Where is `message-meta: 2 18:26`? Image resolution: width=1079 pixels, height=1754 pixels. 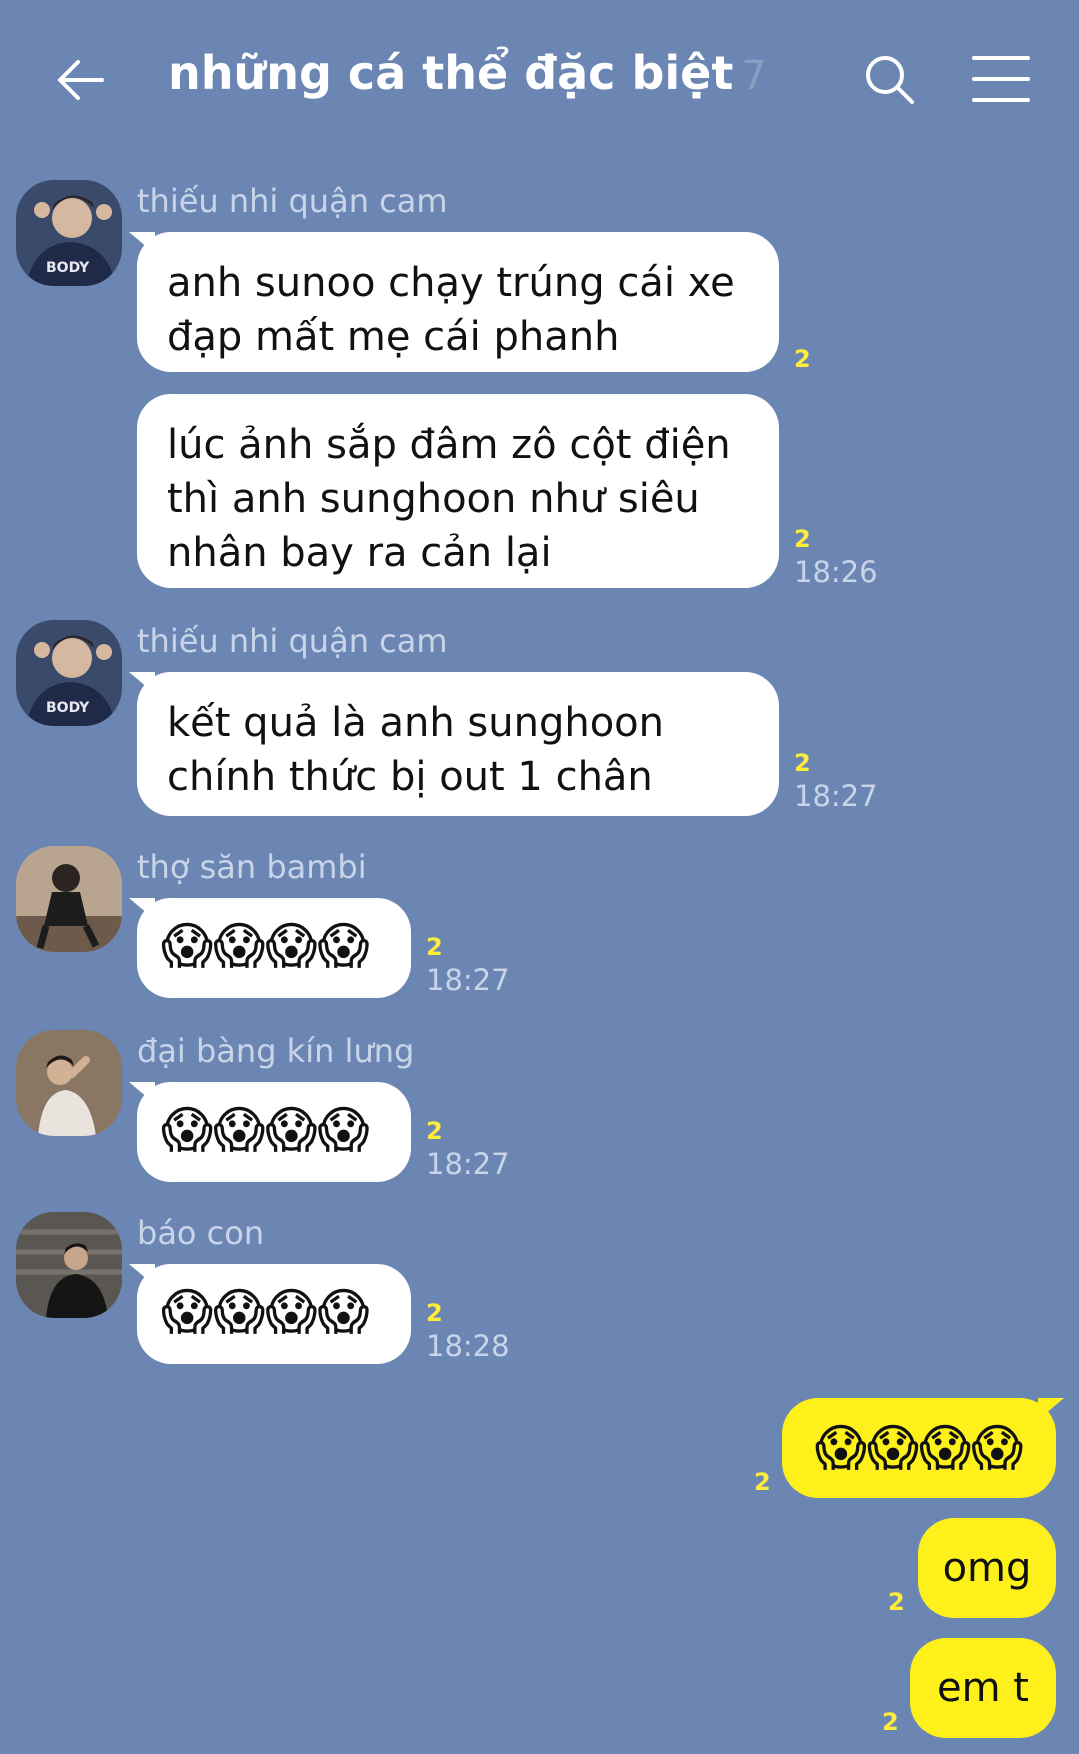
message-meta: 2 18:26 is located at coordinates (836, 557).